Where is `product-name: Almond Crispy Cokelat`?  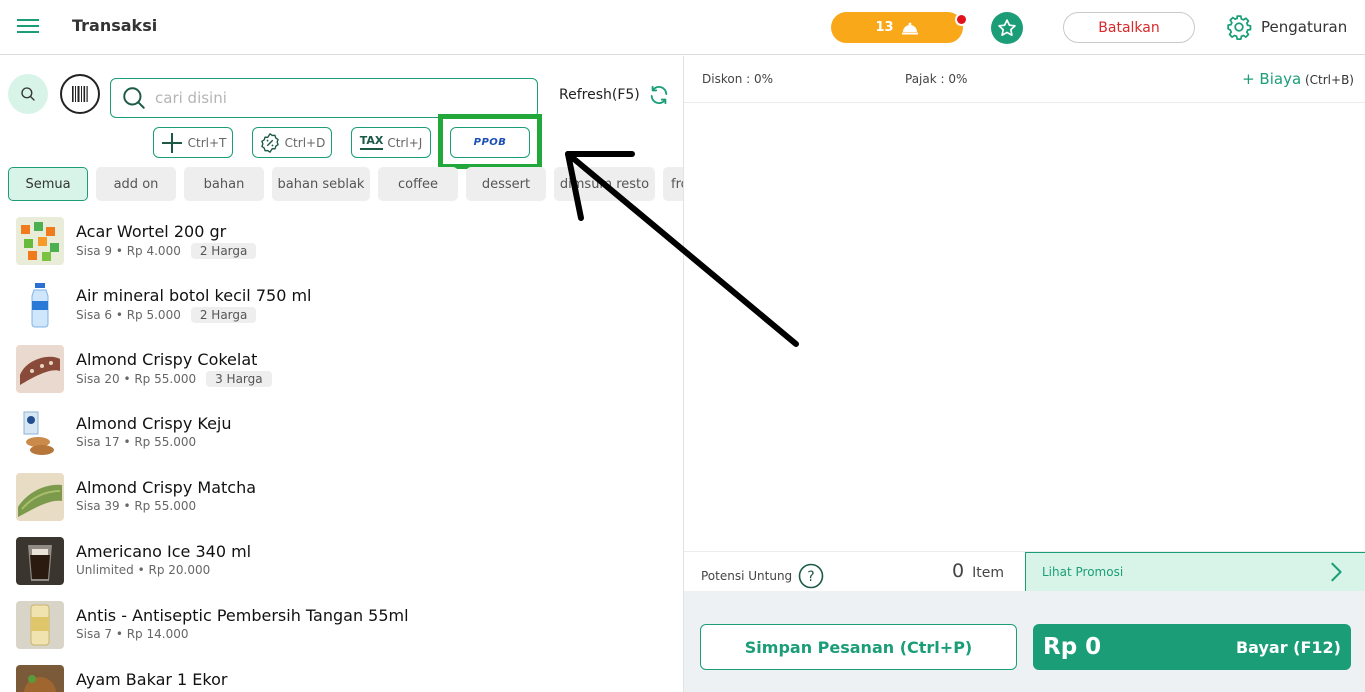 product-name: Almond Crispy Cokelat is located at coordinates (167, 359).